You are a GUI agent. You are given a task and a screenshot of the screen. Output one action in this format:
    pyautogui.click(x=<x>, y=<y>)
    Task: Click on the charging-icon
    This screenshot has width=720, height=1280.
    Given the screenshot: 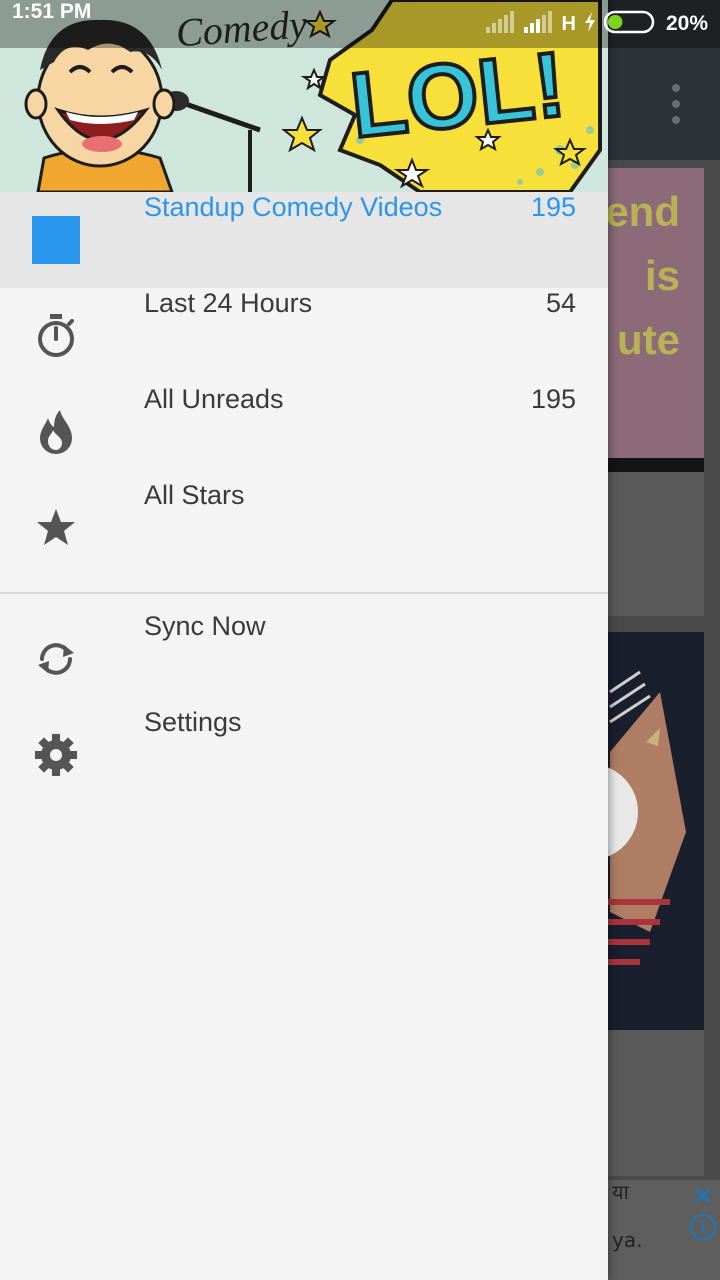 What is the action you would take?
    pyautogui.click(x=590, y=24)
    